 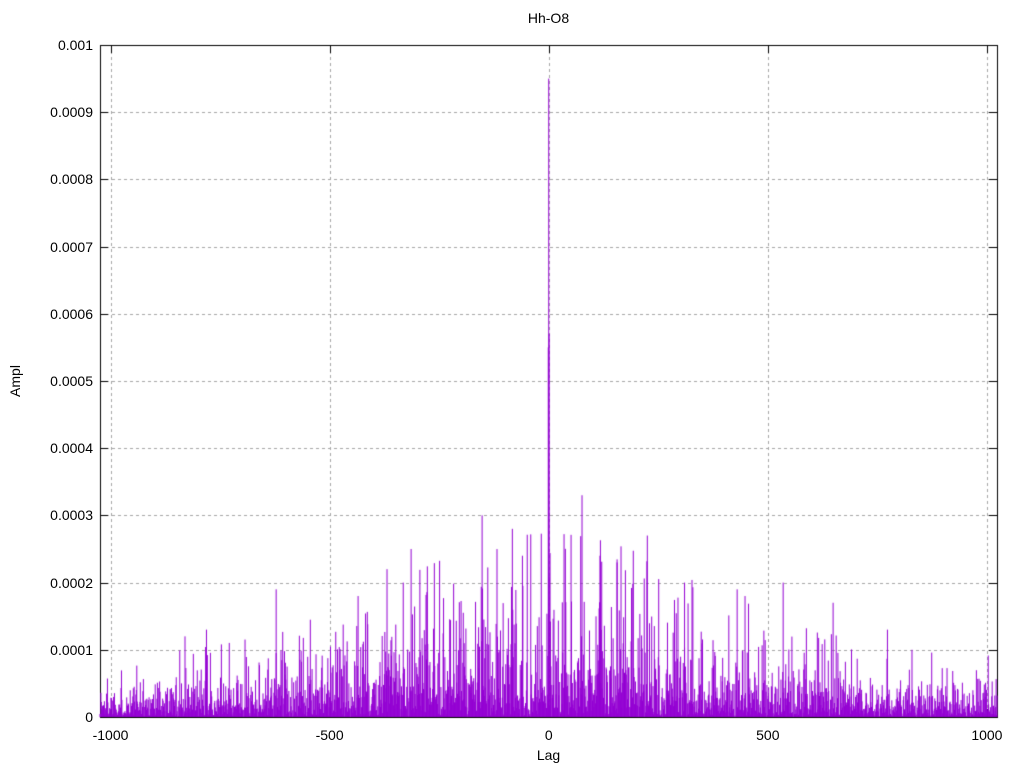 I want to click on x-tick-label: -500, so click(x=329, y=735).